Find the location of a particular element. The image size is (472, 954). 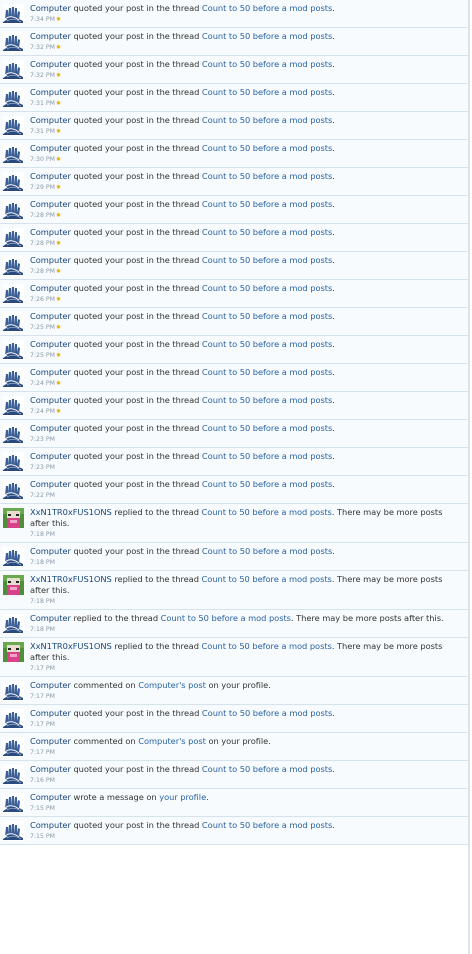

timestamp-text: 7:30 PM is located at coordinates (42, 159).